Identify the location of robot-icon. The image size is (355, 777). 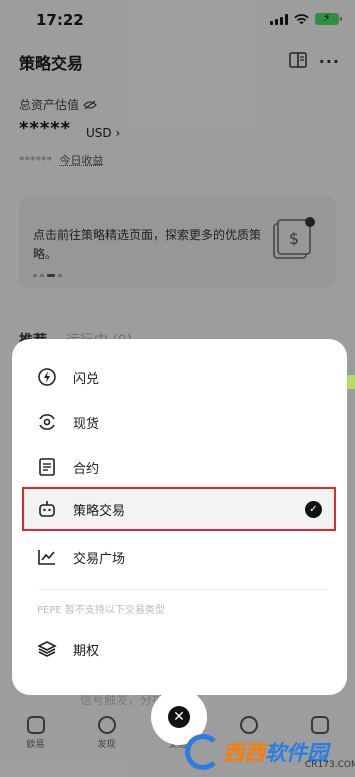
(47, 509).